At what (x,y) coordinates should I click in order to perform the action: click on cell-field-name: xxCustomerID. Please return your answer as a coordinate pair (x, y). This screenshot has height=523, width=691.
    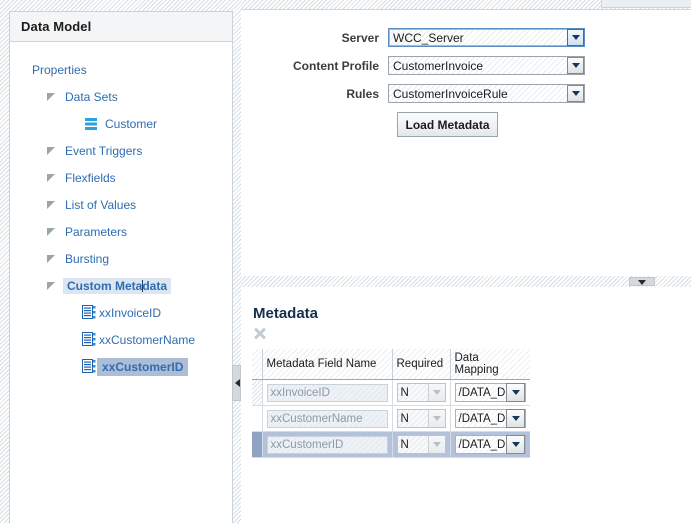
    Looking at the image, I should click on (327, 444).